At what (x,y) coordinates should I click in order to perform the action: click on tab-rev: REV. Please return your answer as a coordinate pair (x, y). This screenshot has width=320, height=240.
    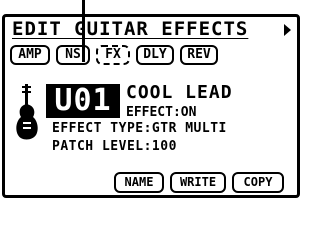
    Looking at the image, I should click on (199, 55).